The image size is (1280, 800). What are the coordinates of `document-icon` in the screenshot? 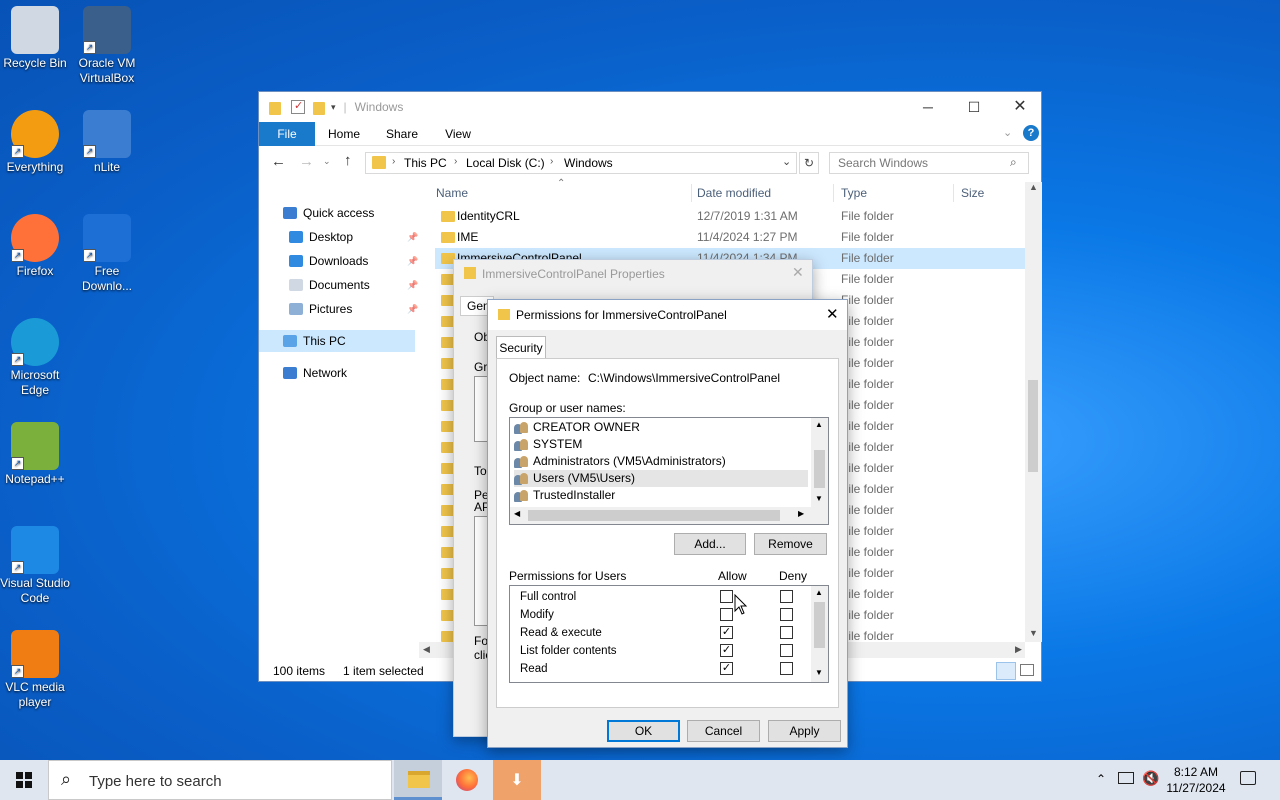 It's located at (296, 285).